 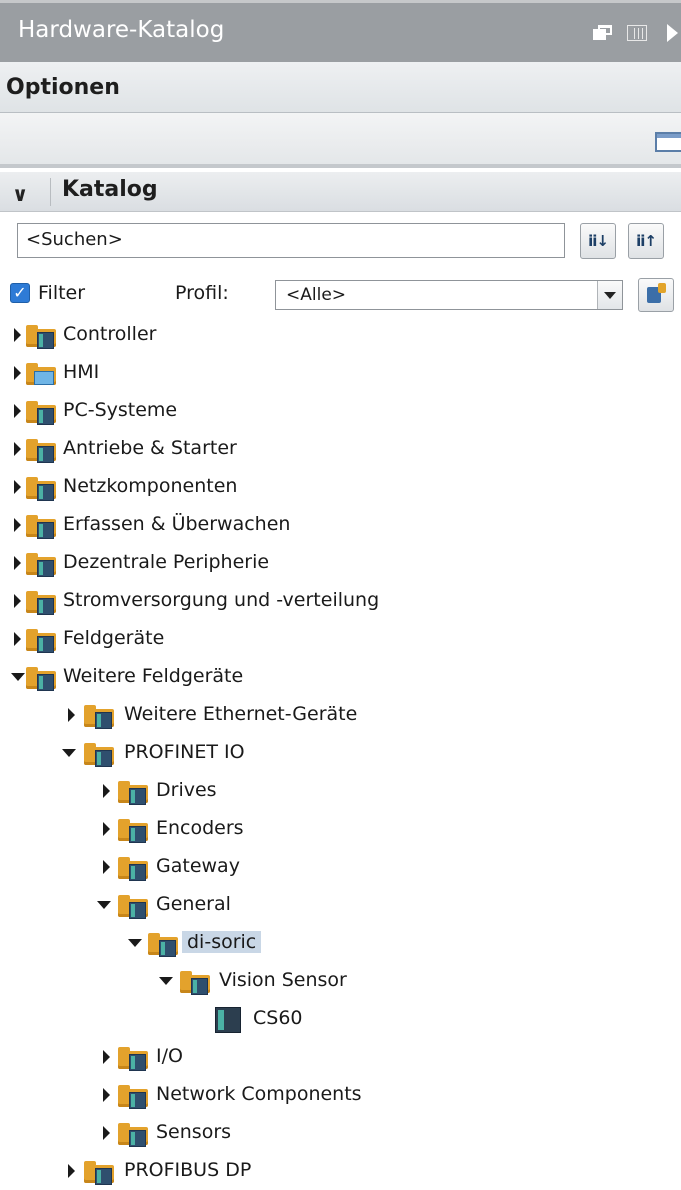 I want to click on tree-item-label: Drives, so click(x=186, y=790).